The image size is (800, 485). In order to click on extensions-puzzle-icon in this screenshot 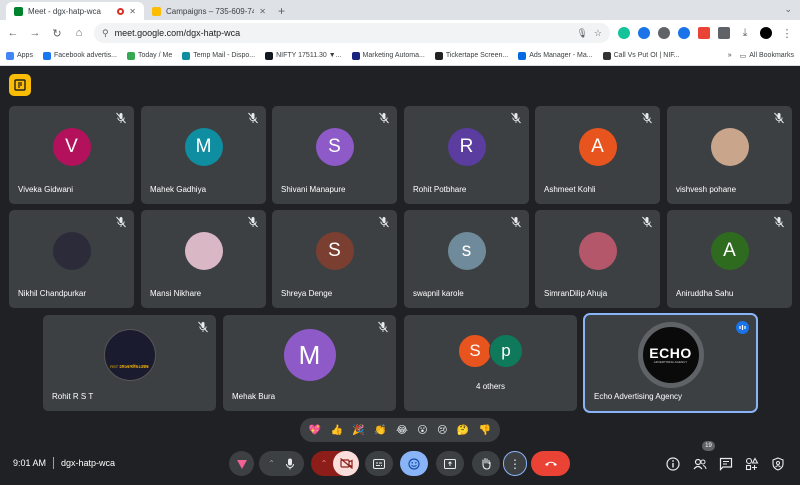, I will do `click(724, 33)`.